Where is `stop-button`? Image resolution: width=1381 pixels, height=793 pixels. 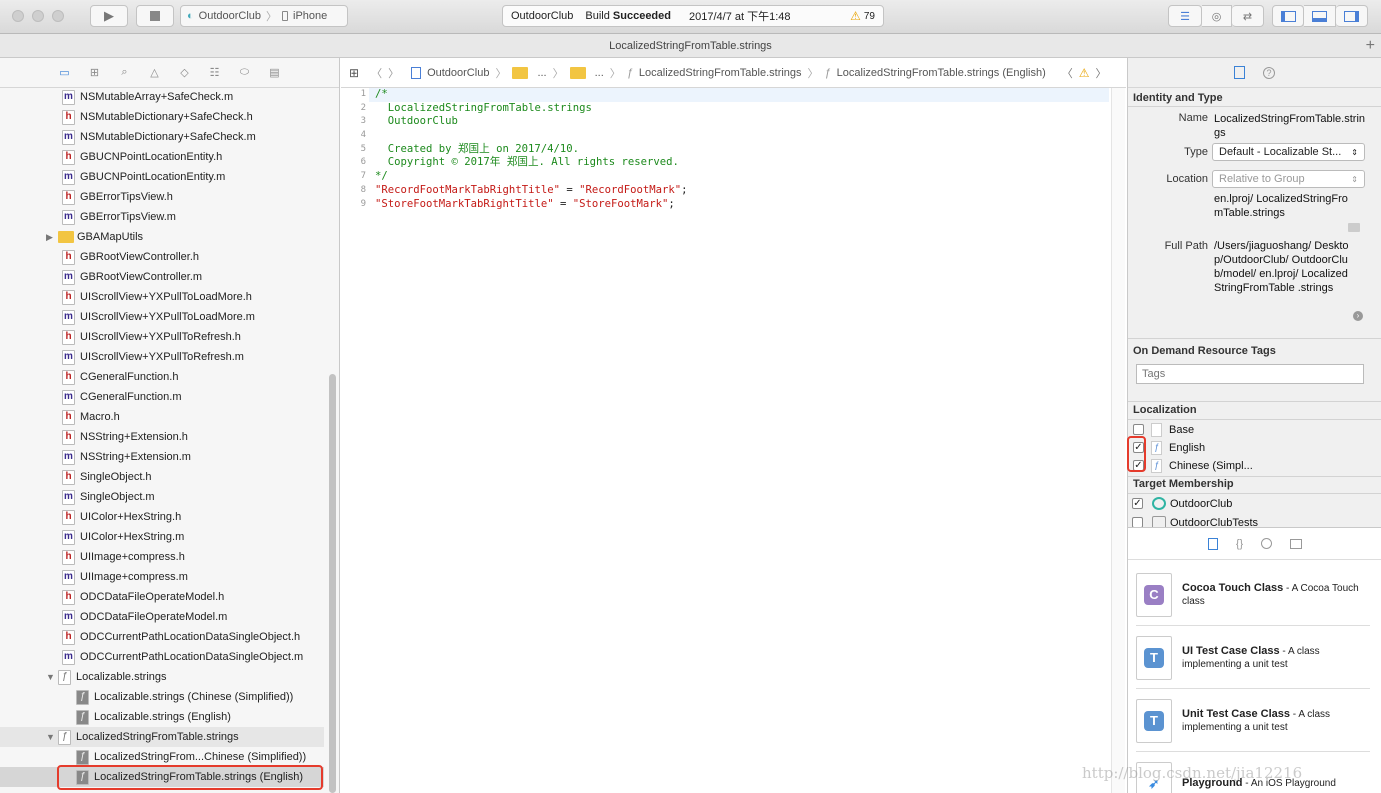 stop-button is located at coordinates (155, 16).